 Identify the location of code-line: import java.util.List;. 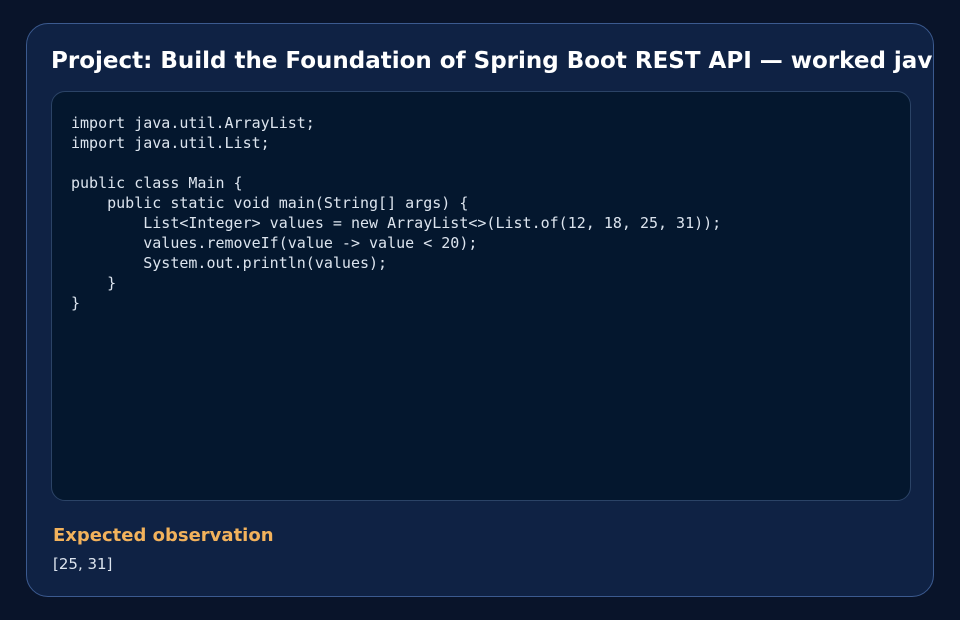
(170, 143).